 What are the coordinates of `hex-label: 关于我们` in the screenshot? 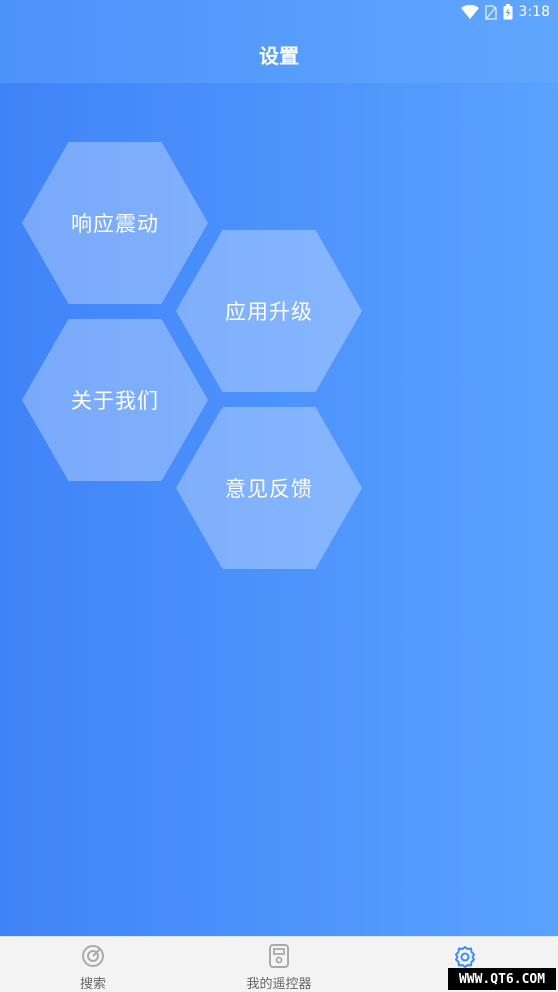 It's located at (115, 401).